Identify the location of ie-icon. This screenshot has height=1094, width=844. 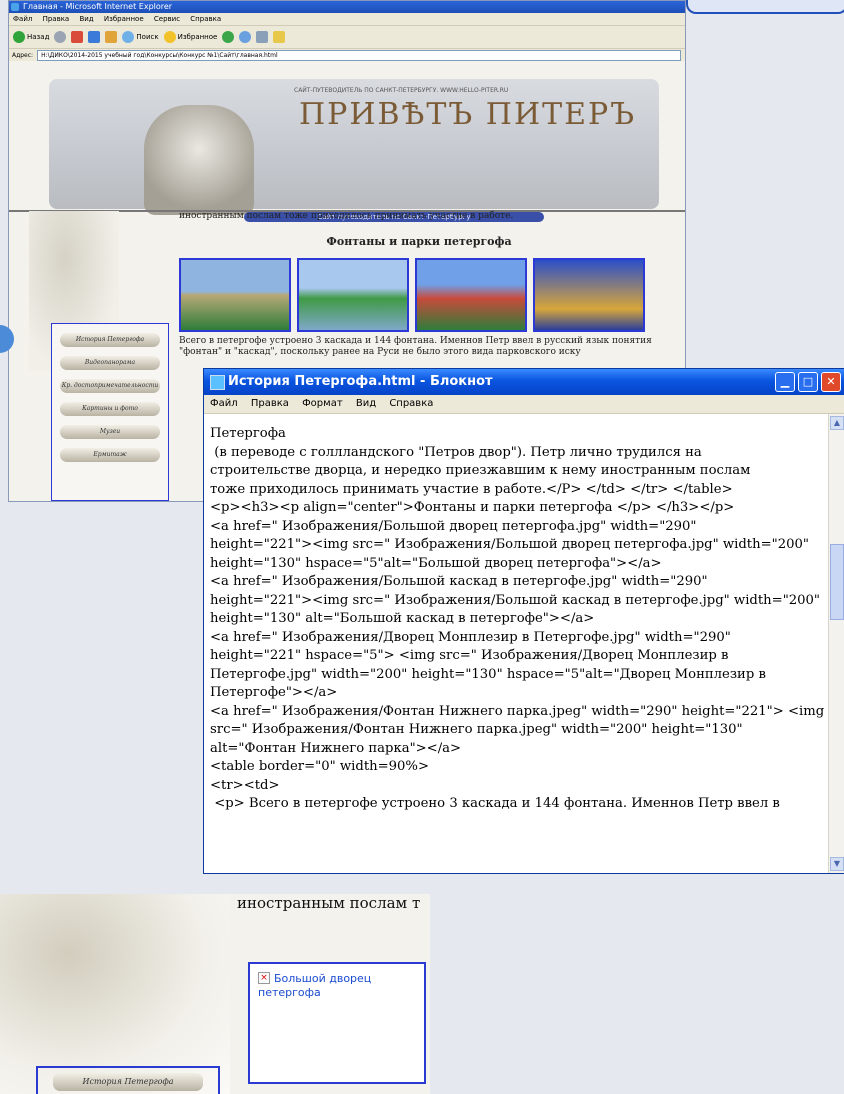
(15, 7).